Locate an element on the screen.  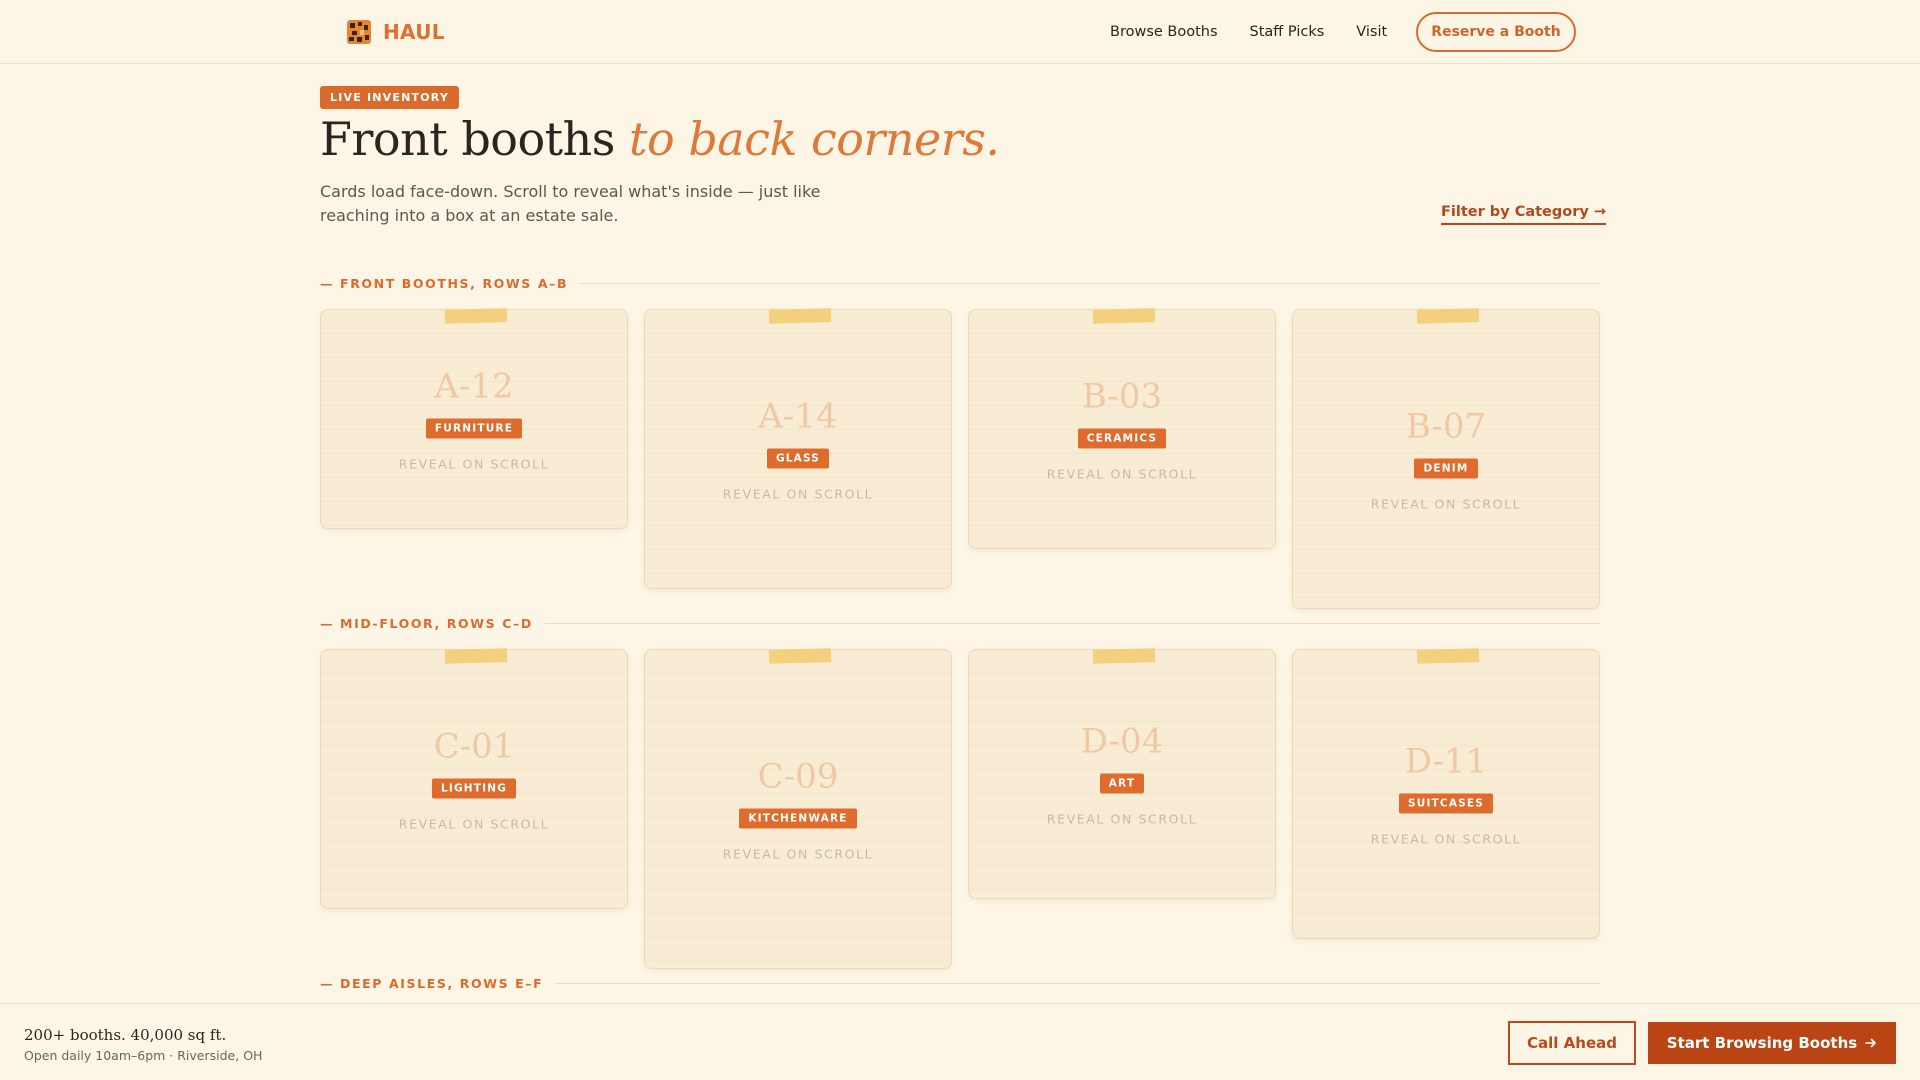
booth-card-d-04: D-04 ART REVEAL ON SCROLL is located at coordinates (1122, 773).